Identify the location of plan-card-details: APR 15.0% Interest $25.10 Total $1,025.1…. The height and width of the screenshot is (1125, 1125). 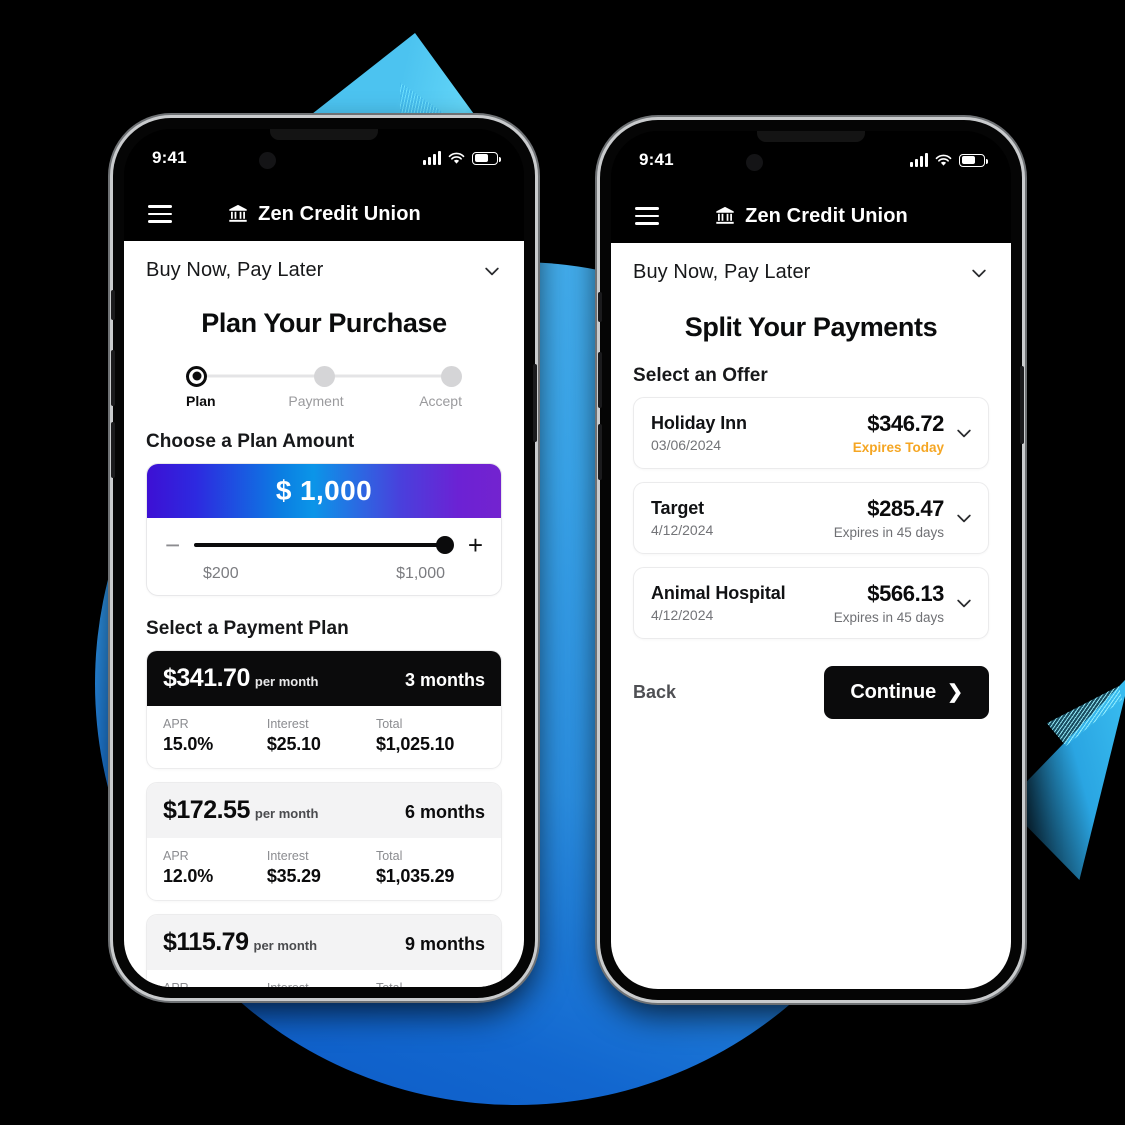
(324, 737).